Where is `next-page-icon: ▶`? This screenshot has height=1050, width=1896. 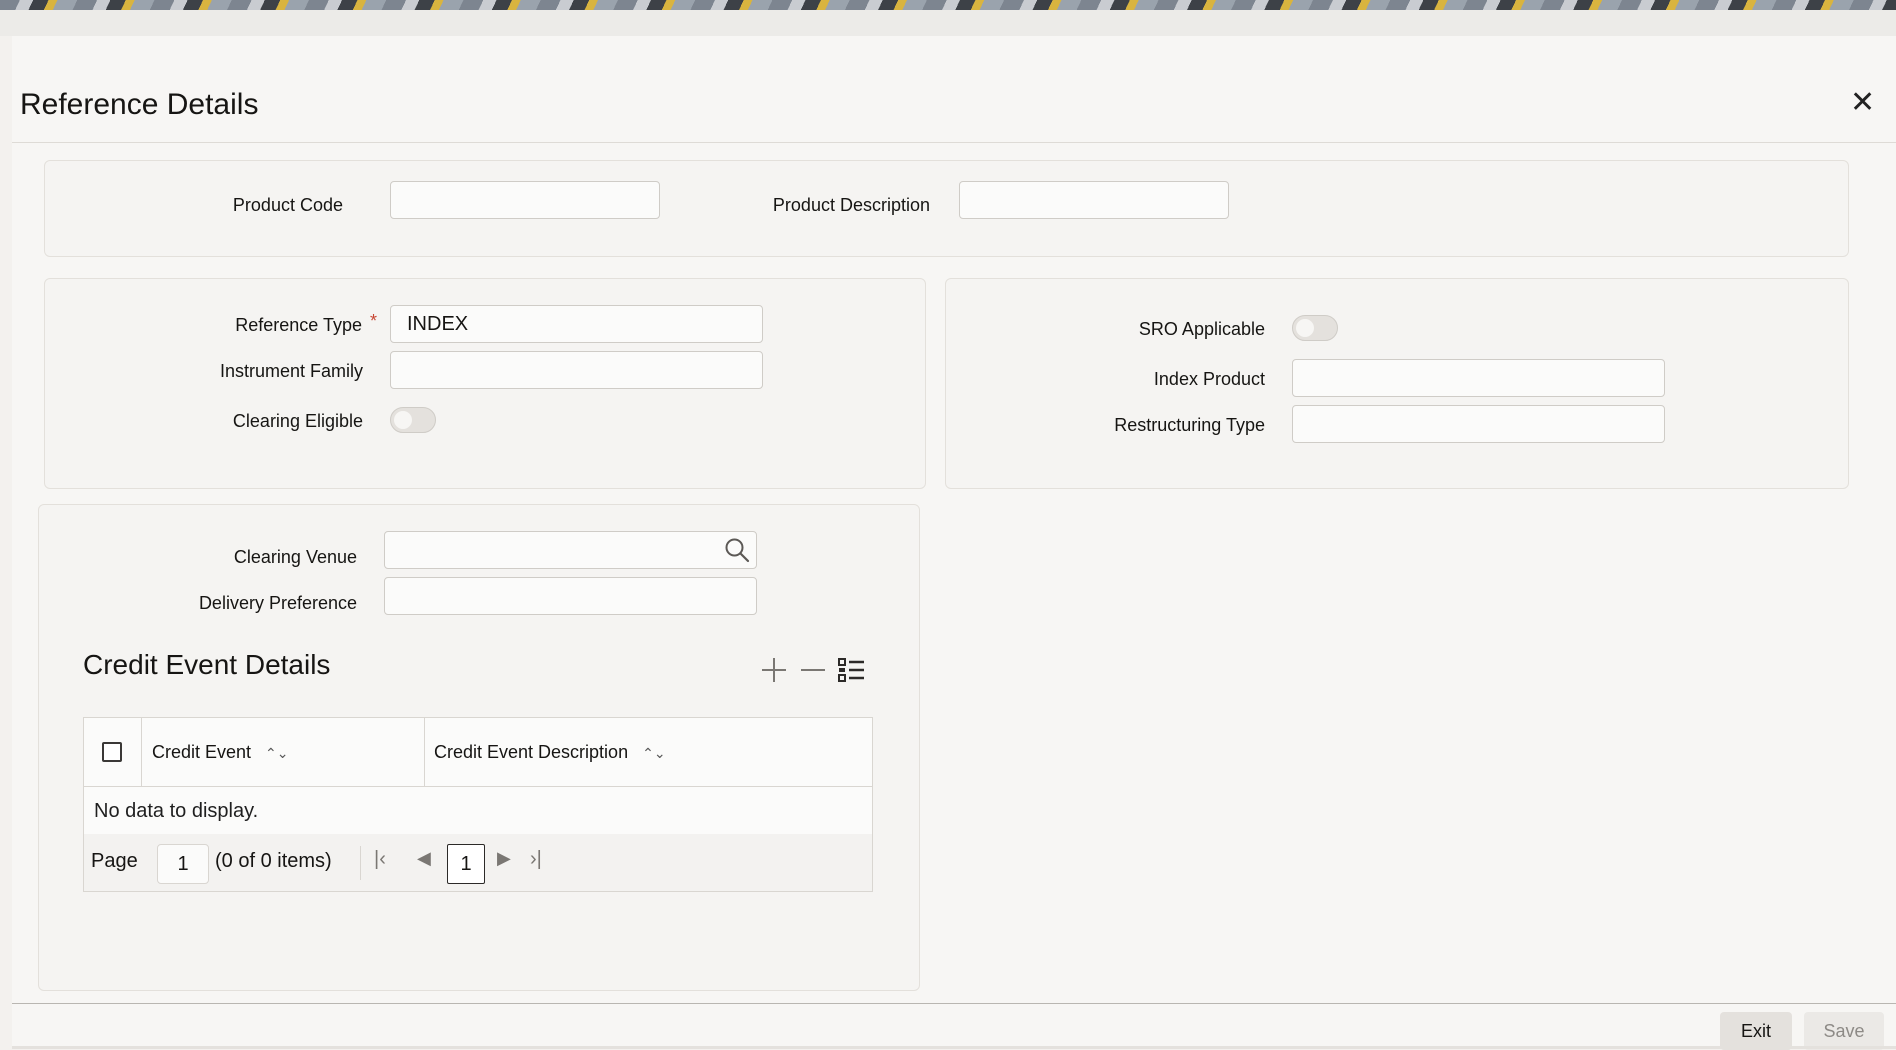
next-page-icon: ▶ is located at coordinates (504, 858).